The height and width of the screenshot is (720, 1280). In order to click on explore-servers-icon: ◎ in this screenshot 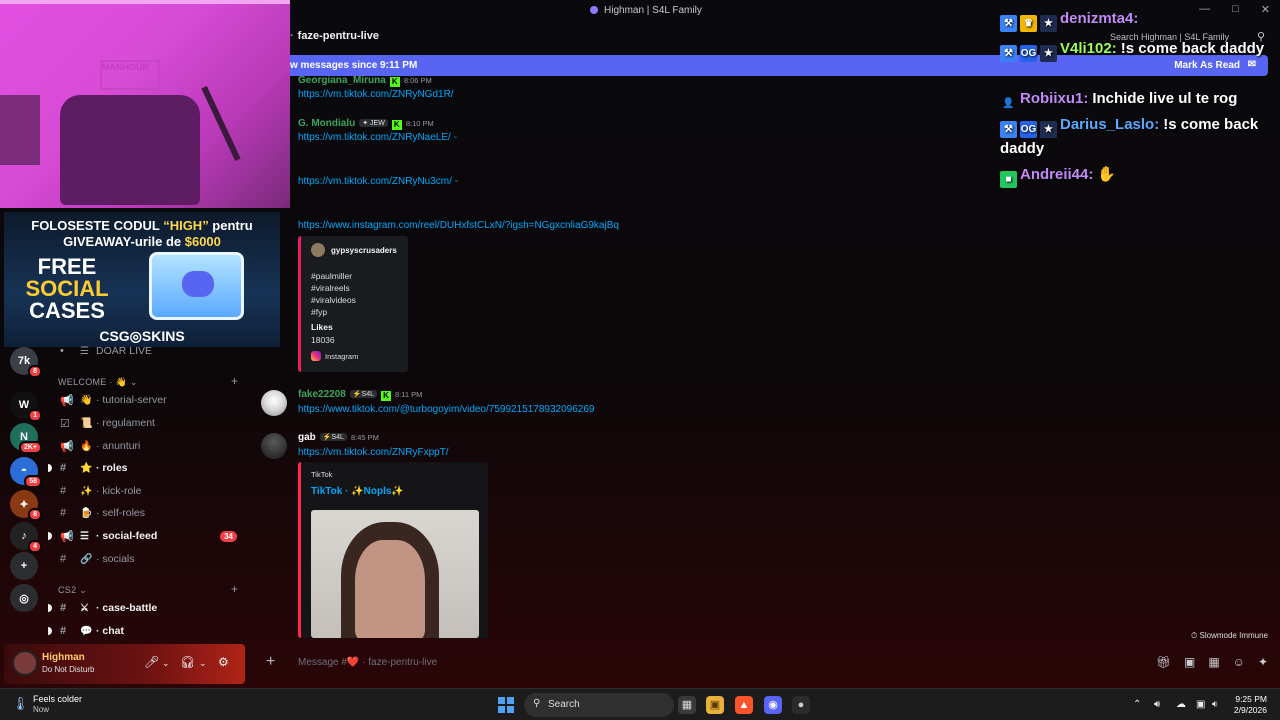, I will do `click(24, 598)`.